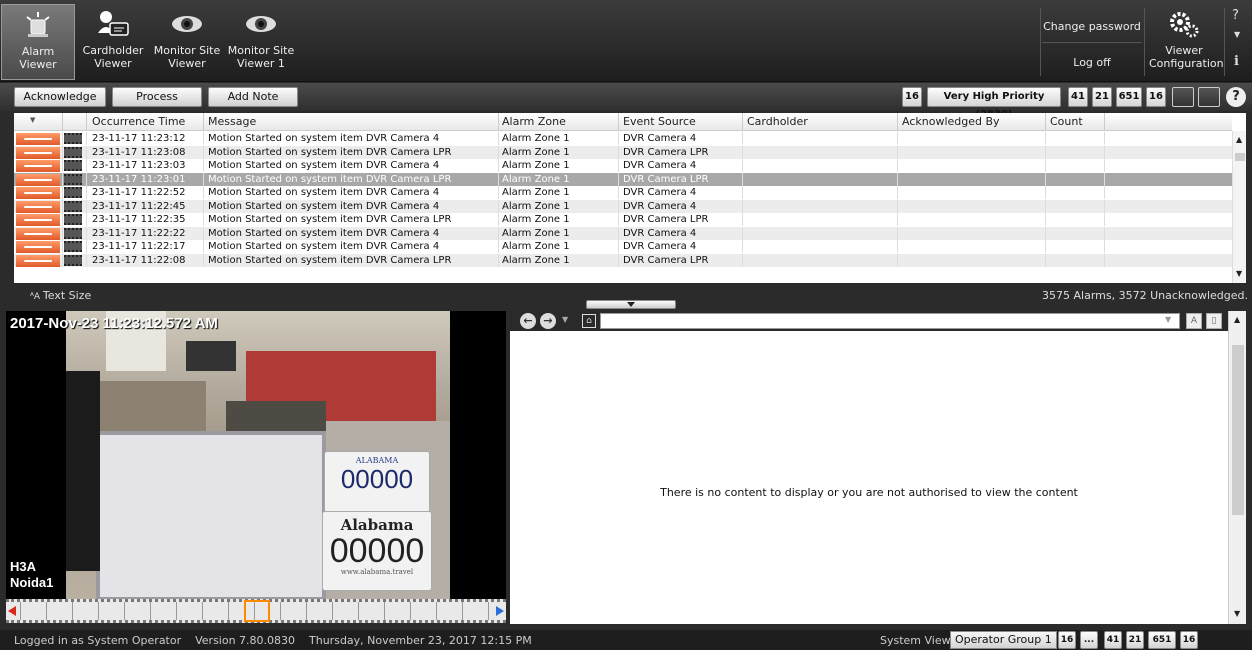 This screenshot has width=1252, height=650. What do you see at coordinates (187, 42) in the screenshot?
I see `monitor-site-viewer-button: Monitor Site Viewer` at bounding box center [187, 42].